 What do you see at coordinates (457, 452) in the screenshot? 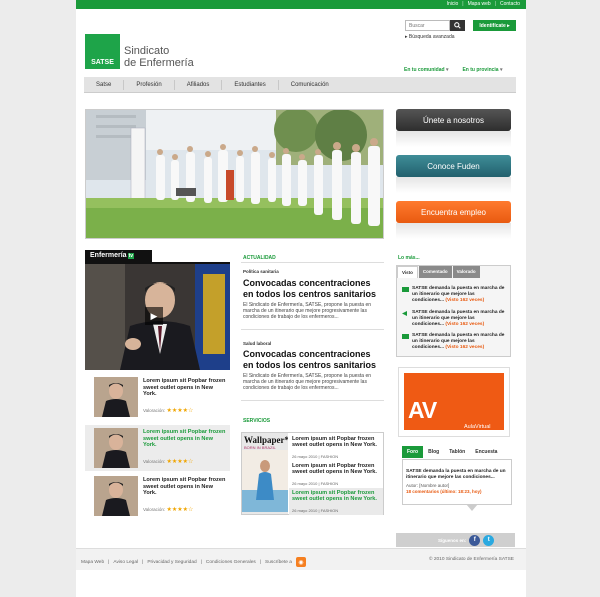
I see `tab-tablon: Tablón` at bounding box center [457, 452].